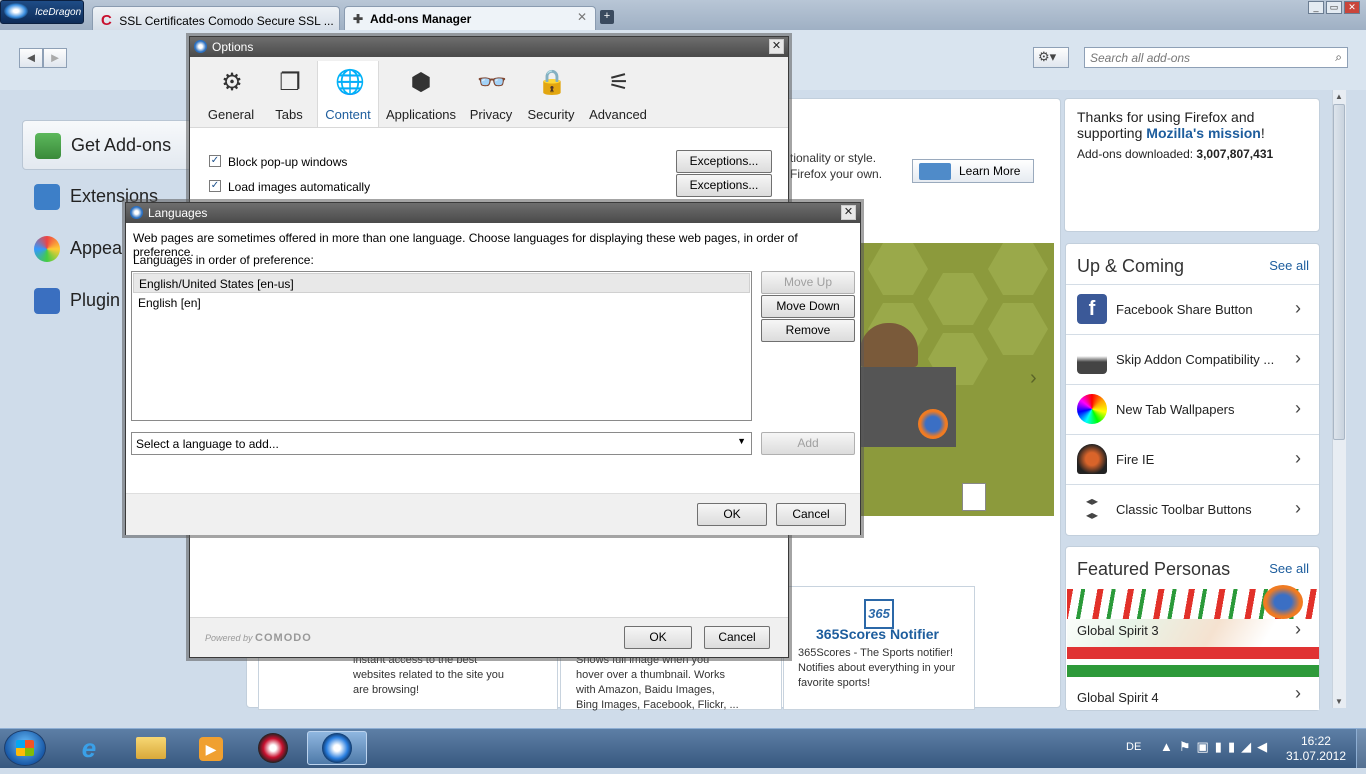  I want to click on languages-list-label: Languages in order of preference:, so click(223, 260).